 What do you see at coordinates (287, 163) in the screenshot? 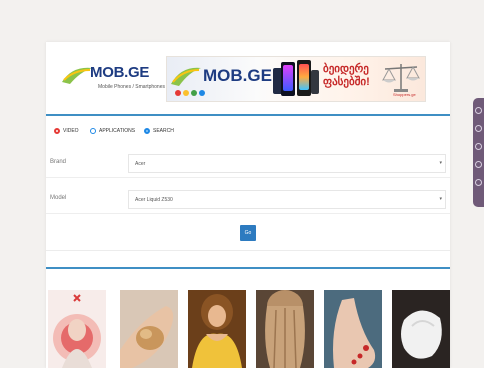
I see `brand-select: Acer ▾` at bounding box center [287, 163].